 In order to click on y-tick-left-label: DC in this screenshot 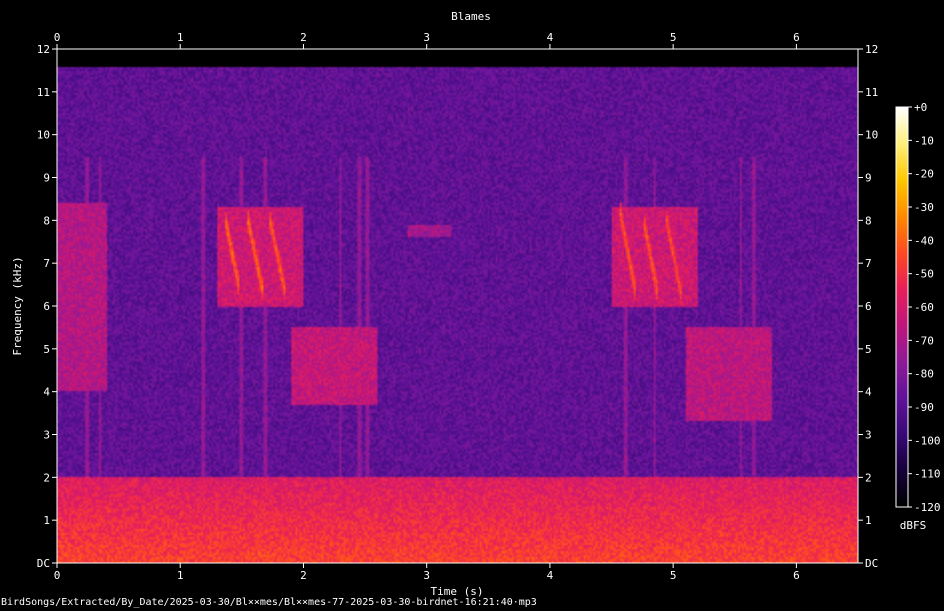, I will do `click(43, 563)`.